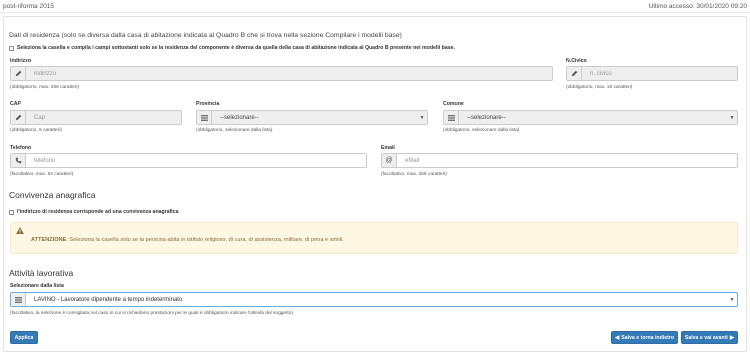 The image size is (750, 355). What do you see at coordinates (289, 73) in the screenshot?
I see `indirizzo-input: indirizzo` at bounding box center [289, 73].